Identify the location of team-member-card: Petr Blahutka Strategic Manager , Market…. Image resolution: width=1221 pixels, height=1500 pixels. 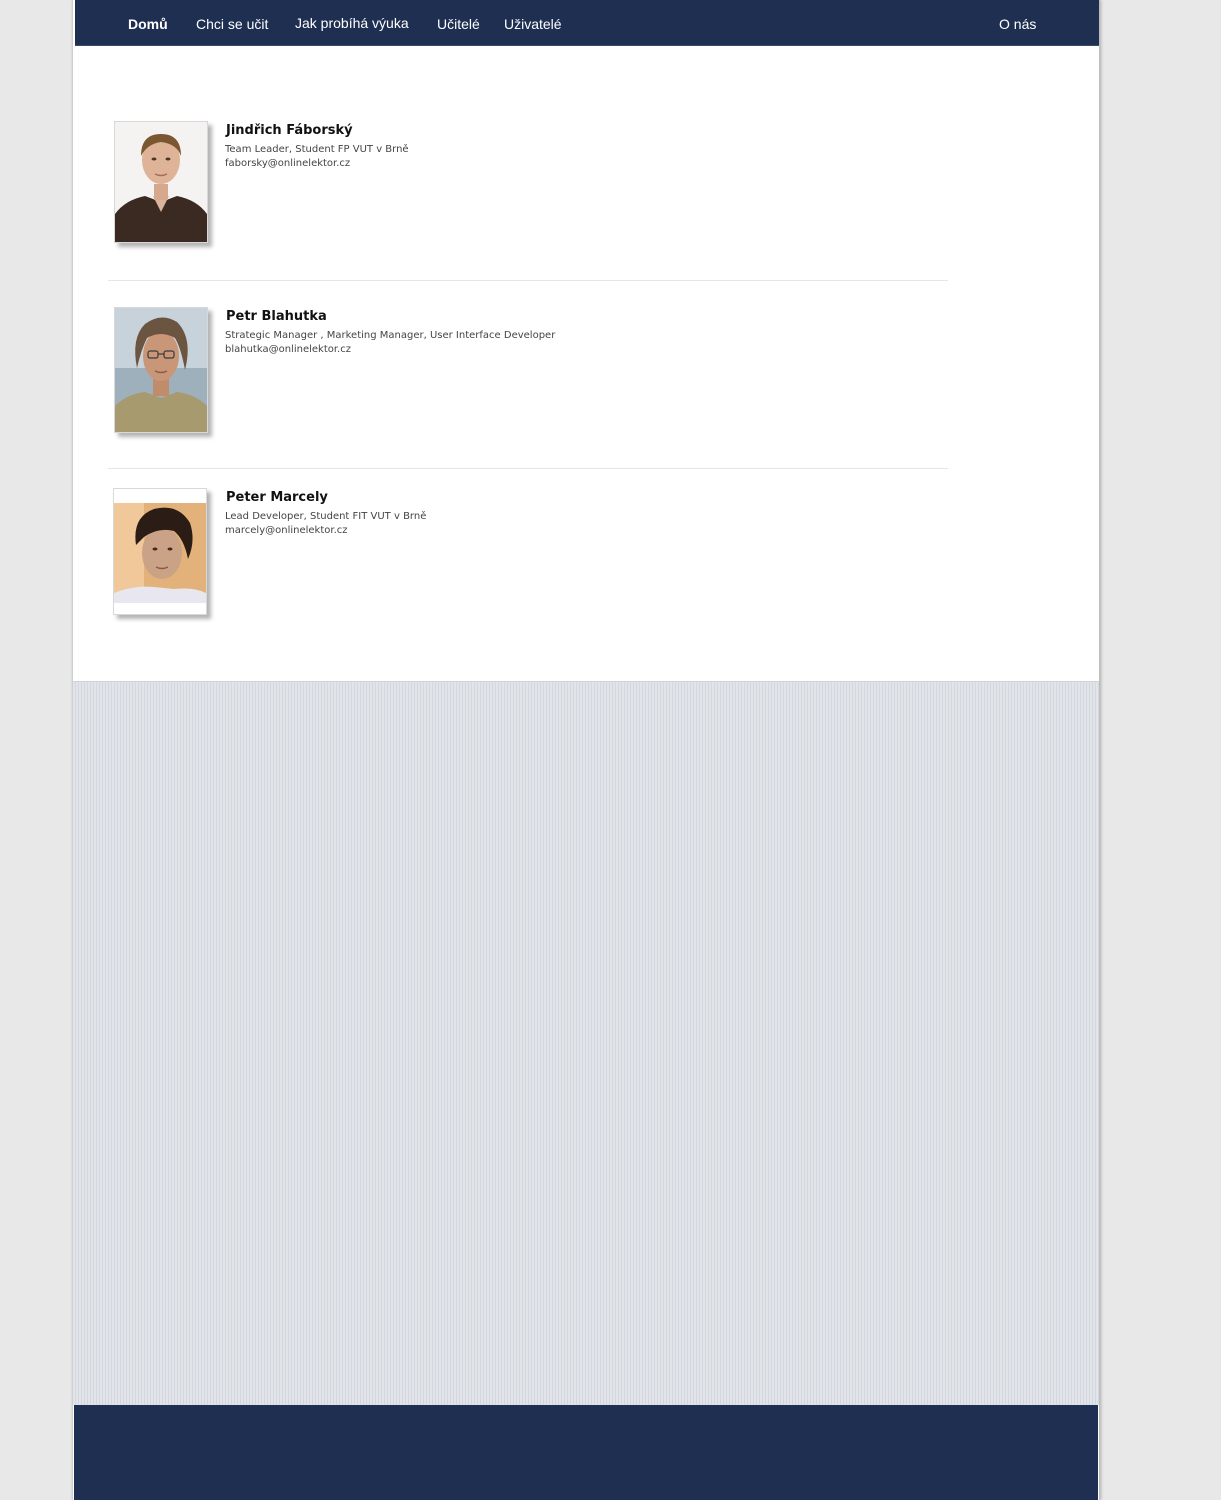
(528, 372).